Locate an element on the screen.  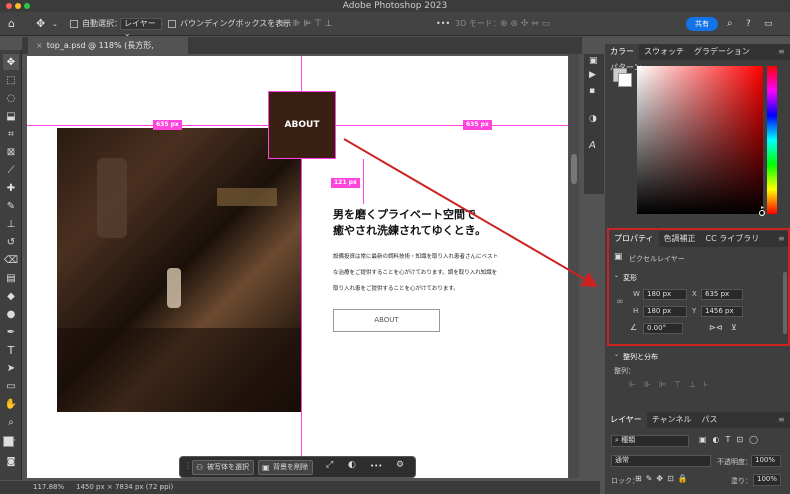
tab-paths: パス is located at coordinates (710, 420).